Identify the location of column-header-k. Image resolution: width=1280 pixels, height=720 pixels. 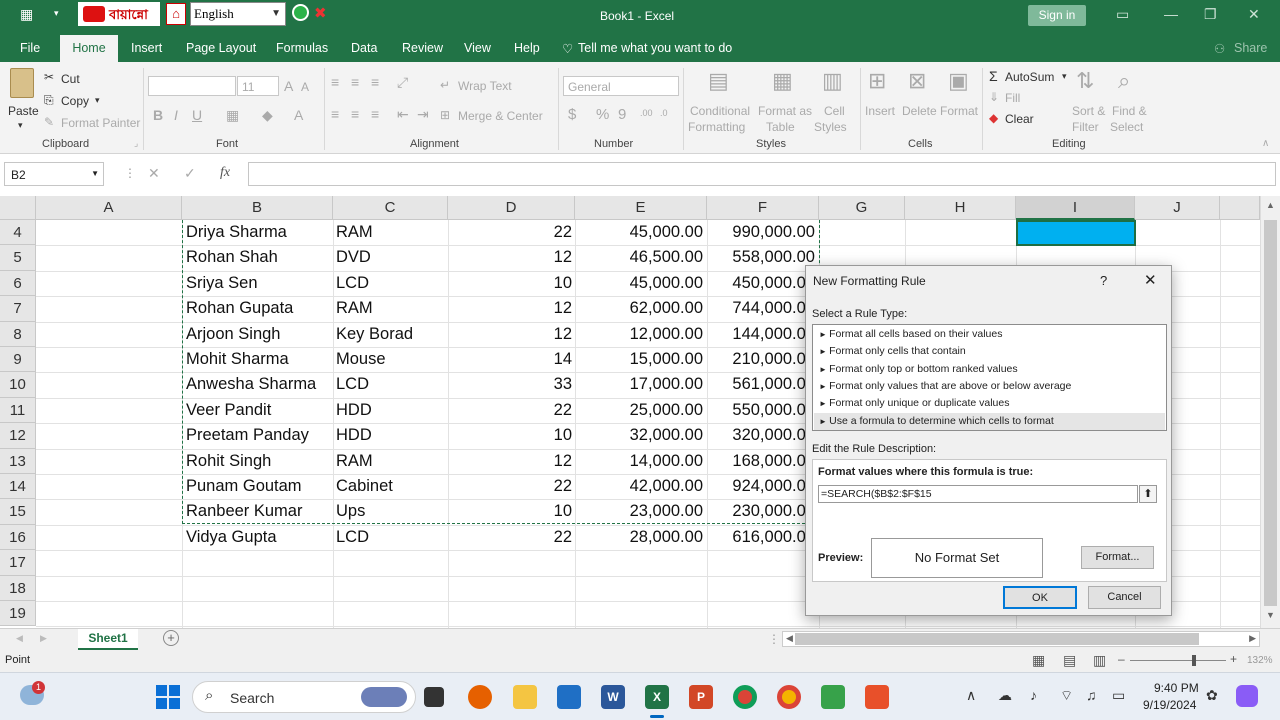
(1240, 208).